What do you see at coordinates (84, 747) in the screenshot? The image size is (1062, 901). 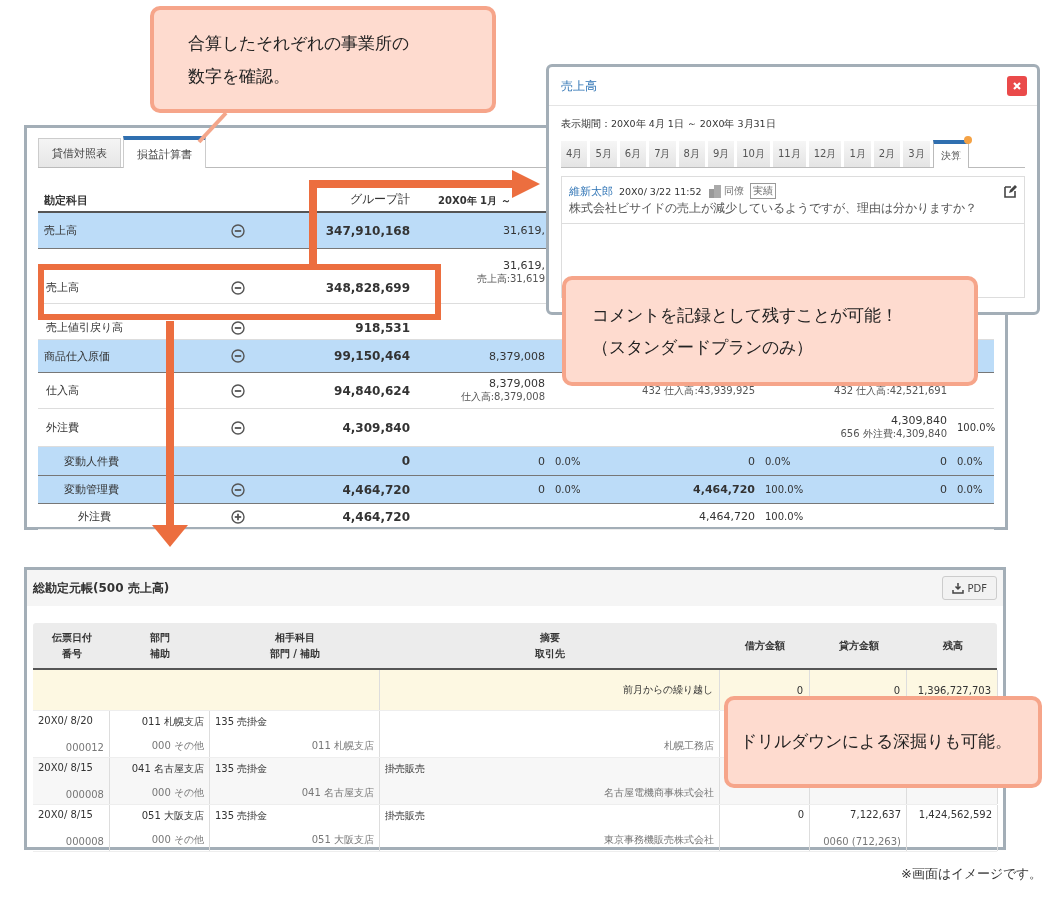 I see `voucher-number: 000012` at bounding box center [84, 747].